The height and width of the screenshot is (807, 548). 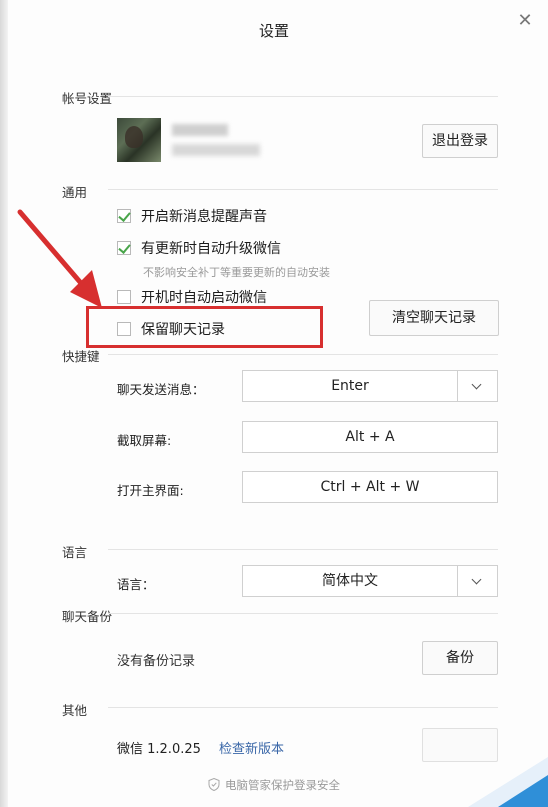 I want to click on language-select: 简体中文, so click(x=370, y=581).